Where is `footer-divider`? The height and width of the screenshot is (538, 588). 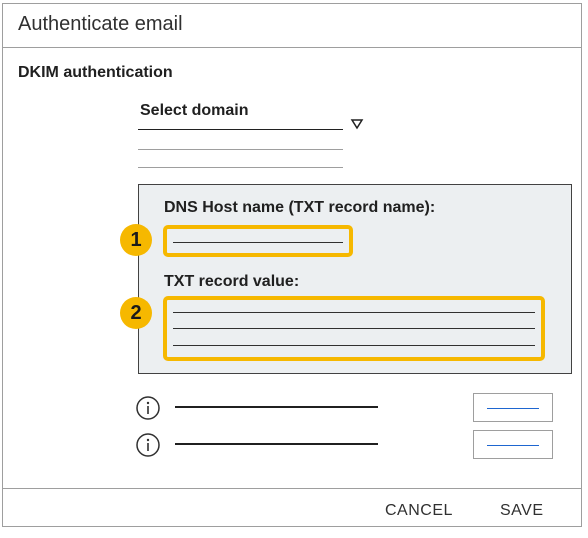 footer-divider is located at coordinates (292, 488).